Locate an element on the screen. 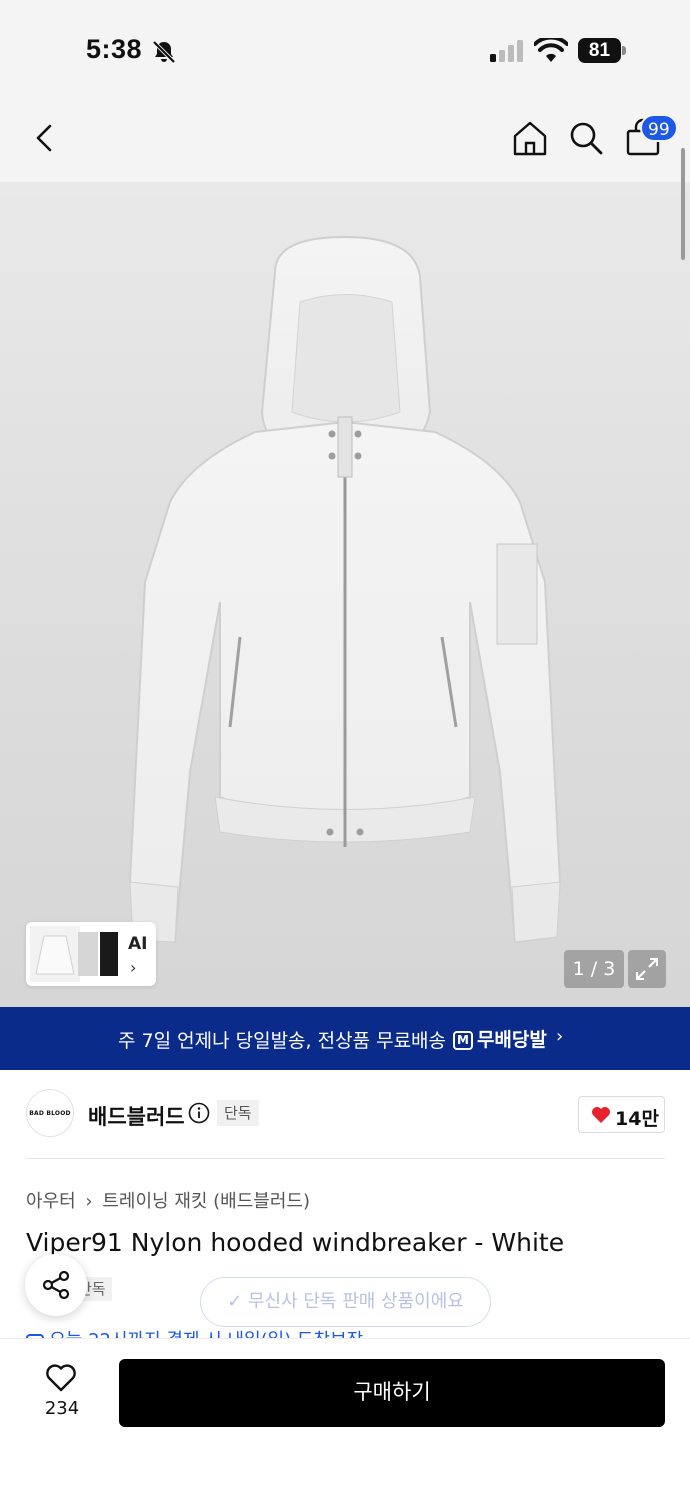 The width and height of the screenshot is (690, 1500). share-icon is located at coordinates (56, 1285).